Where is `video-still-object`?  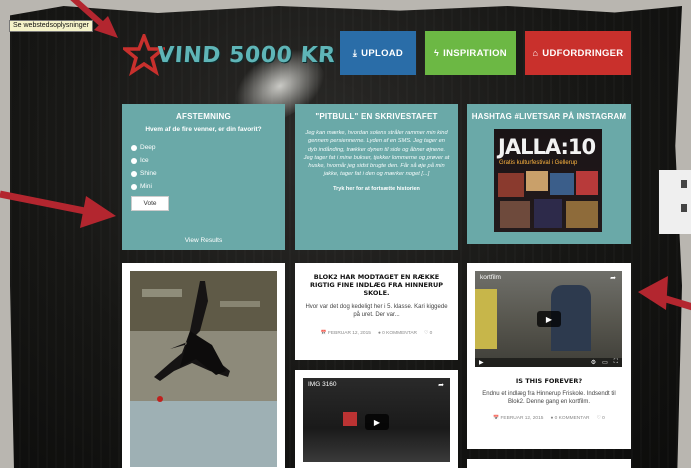
video-still-object is located at coordinates (350, 419).